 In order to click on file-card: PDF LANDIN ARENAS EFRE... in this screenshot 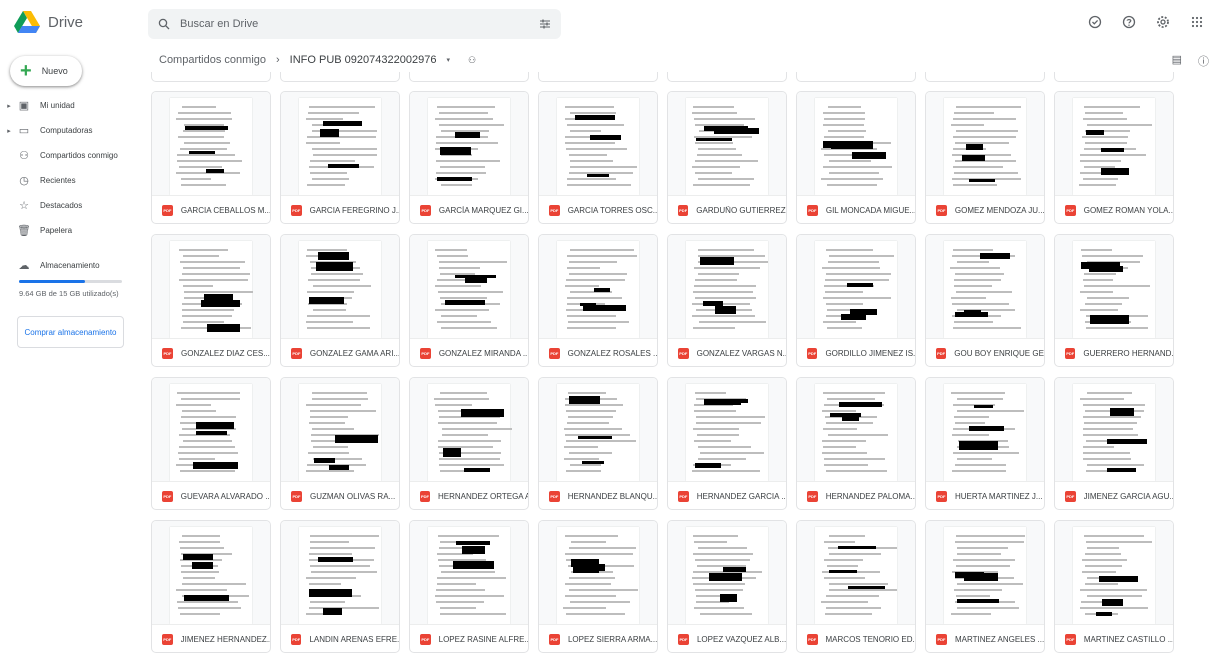, I will do `click(340, 586)`.